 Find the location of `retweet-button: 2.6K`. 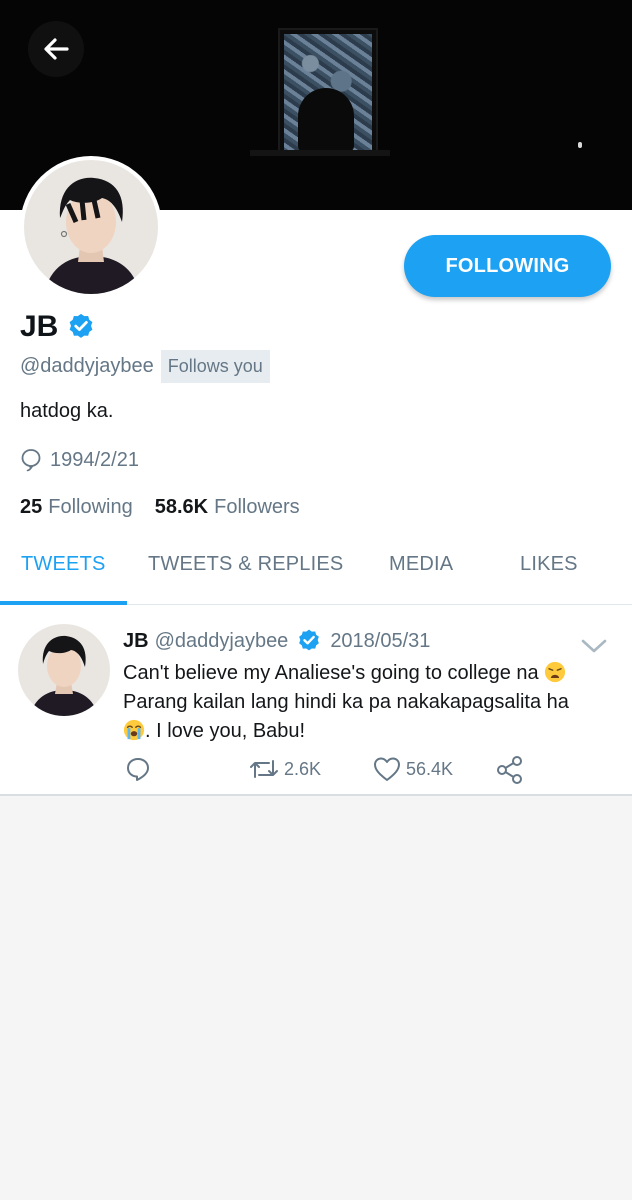

retweet-button: 2.6K is located at coordinates (284, 769).